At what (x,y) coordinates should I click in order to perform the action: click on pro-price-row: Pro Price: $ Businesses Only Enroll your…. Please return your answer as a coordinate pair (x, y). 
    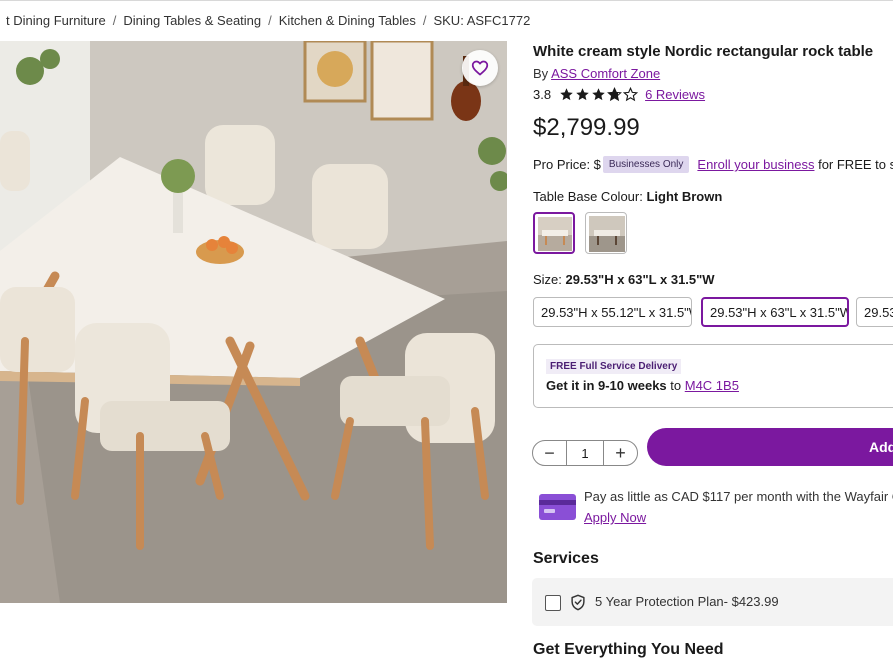
    Looking at the image, I should click on (713, 164).